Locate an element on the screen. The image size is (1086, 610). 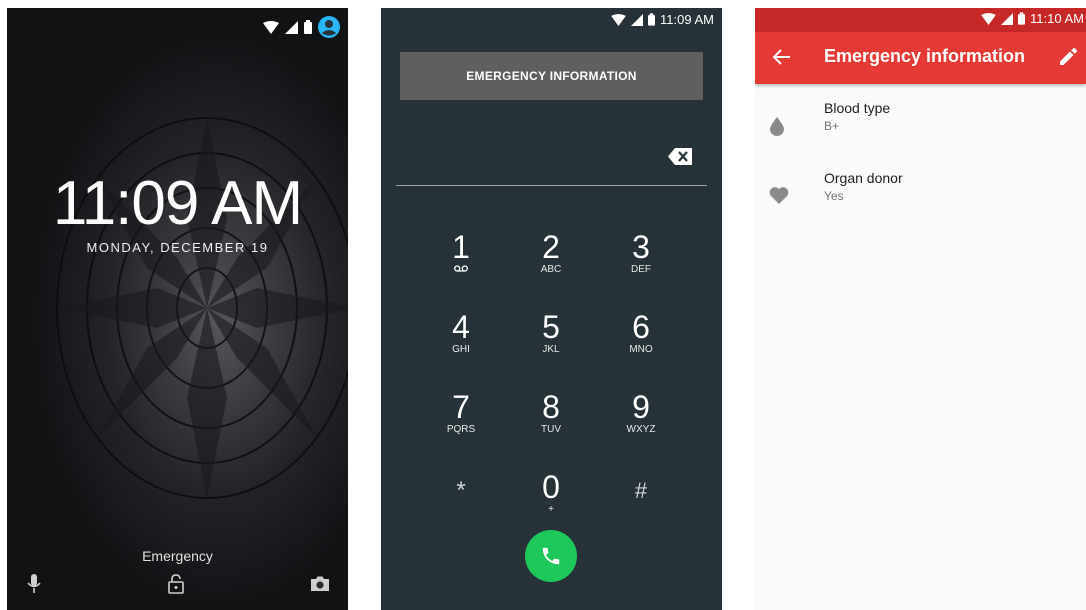
key-letters: + is located at coordinates (551, 509).